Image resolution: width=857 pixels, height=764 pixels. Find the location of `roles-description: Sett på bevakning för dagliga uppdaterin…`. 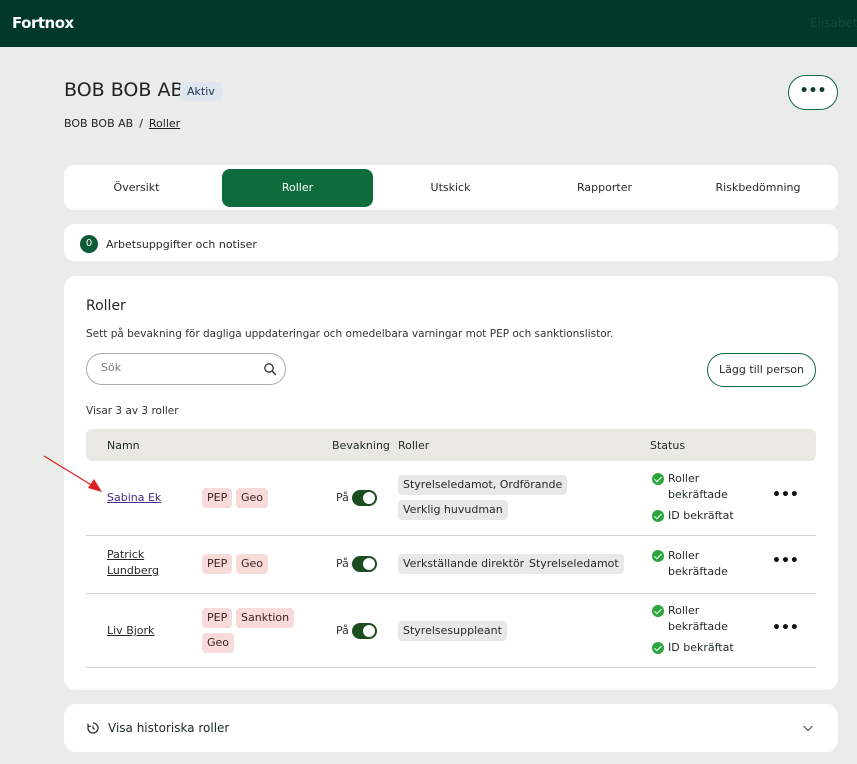

roles-description: Sett på bevakning för dagliga uppdaterin… is located at coordinates (350, 334).